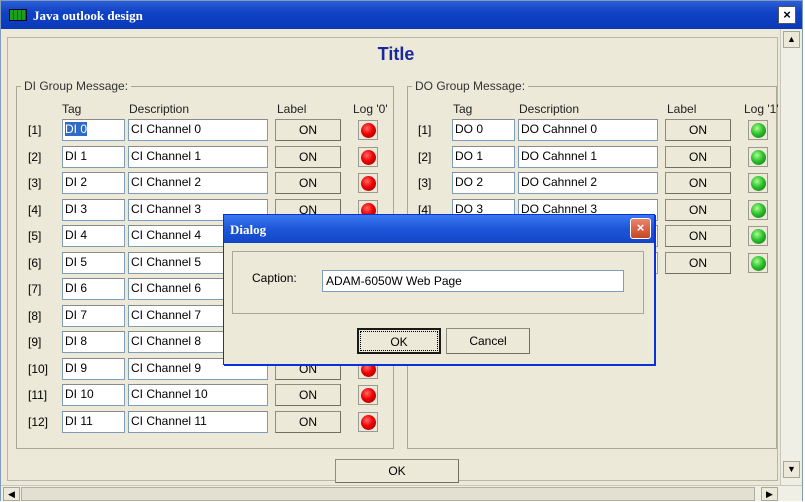  Describe the element at coordinates (790, 257) in the screenshot. I see `vertical-scrollbar: ▲ ▼` at that location.